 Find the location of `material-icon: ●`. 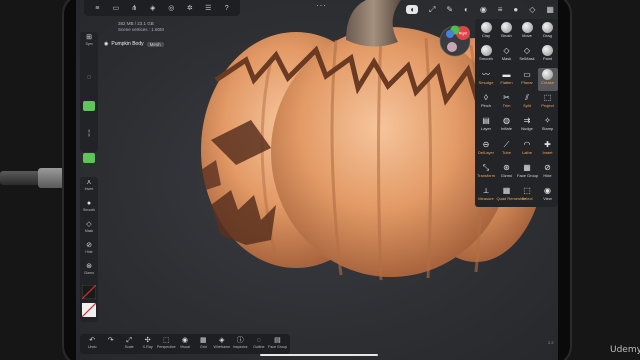

material-icon: ● is located at coordinates (515, 9).